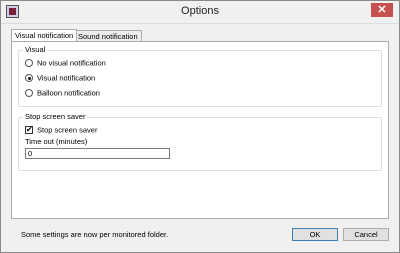 The width and height of the screenshot is (400, 253). I want to click on radio-label: Visual notification, so click(66, 78).